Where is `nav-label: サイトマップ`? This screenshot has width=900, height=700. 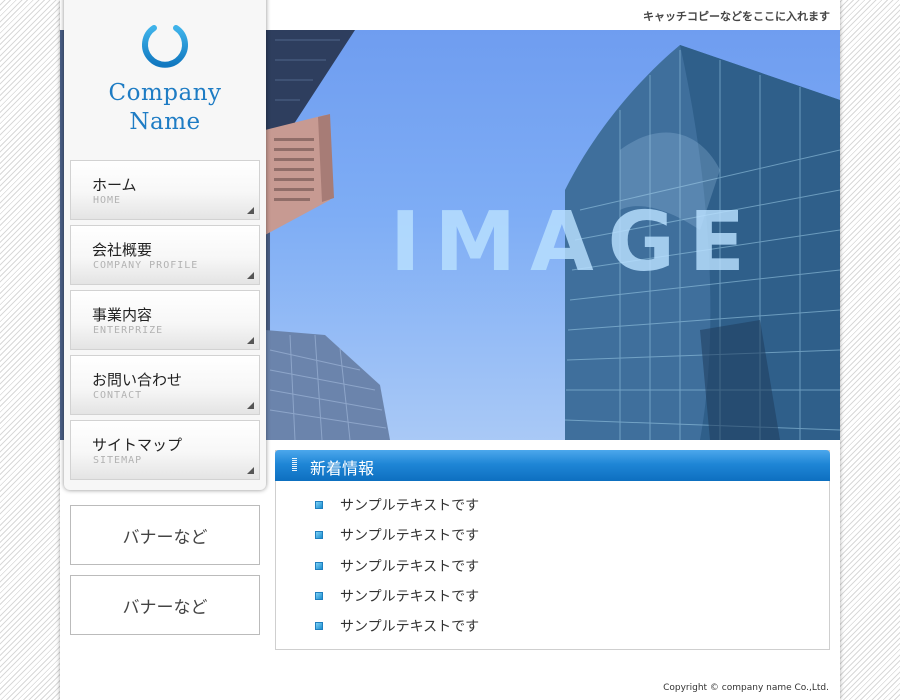 nav-label: サイトマップ is located at coordinates (137, 445).